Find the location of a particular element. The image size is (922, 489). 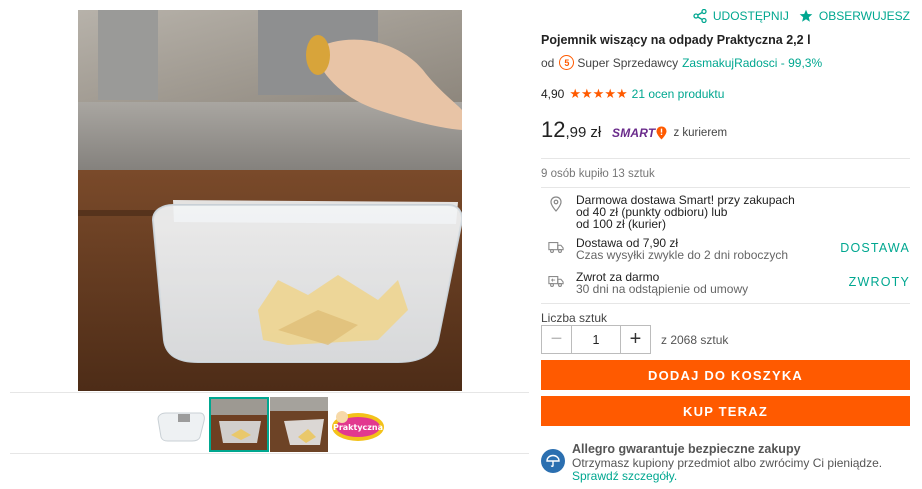

seller-name-link: ZasmakujRadosci - 99,3% is located at coordinates (752, 63).